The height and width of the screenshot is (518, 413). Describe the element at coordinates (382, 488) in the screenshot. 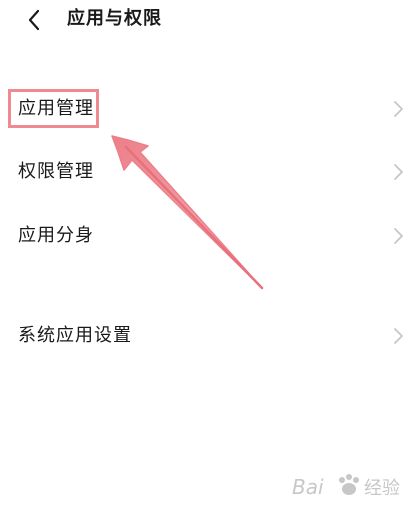

I see `watermark-suffix: 经验` at that location.